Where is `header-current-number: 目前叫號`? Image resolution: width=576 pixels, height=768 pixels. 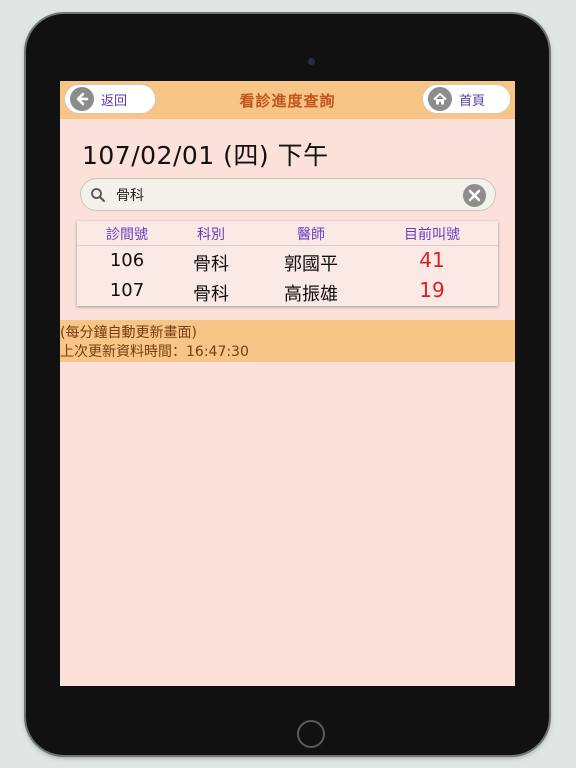 header-current-number: 目前叫號 is located at coordinates (432, 235).